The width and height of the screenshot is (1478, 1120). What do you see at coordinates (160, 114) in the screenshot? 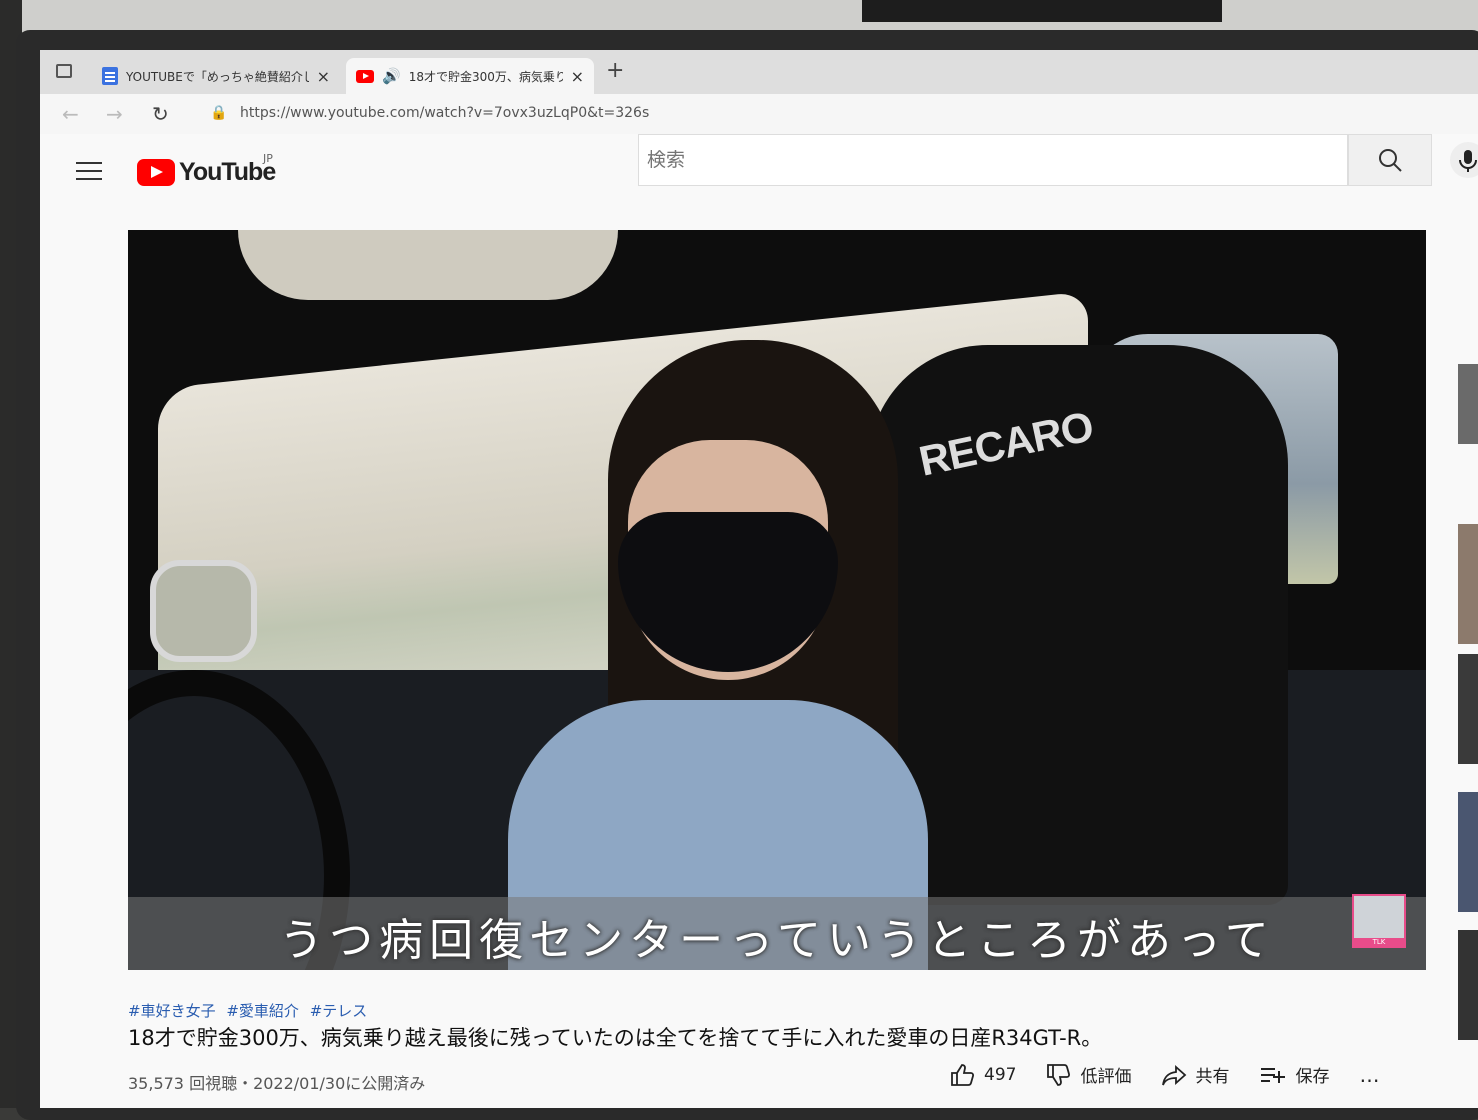
I see `reload-button: ↻` at bounding box center [160, 114].